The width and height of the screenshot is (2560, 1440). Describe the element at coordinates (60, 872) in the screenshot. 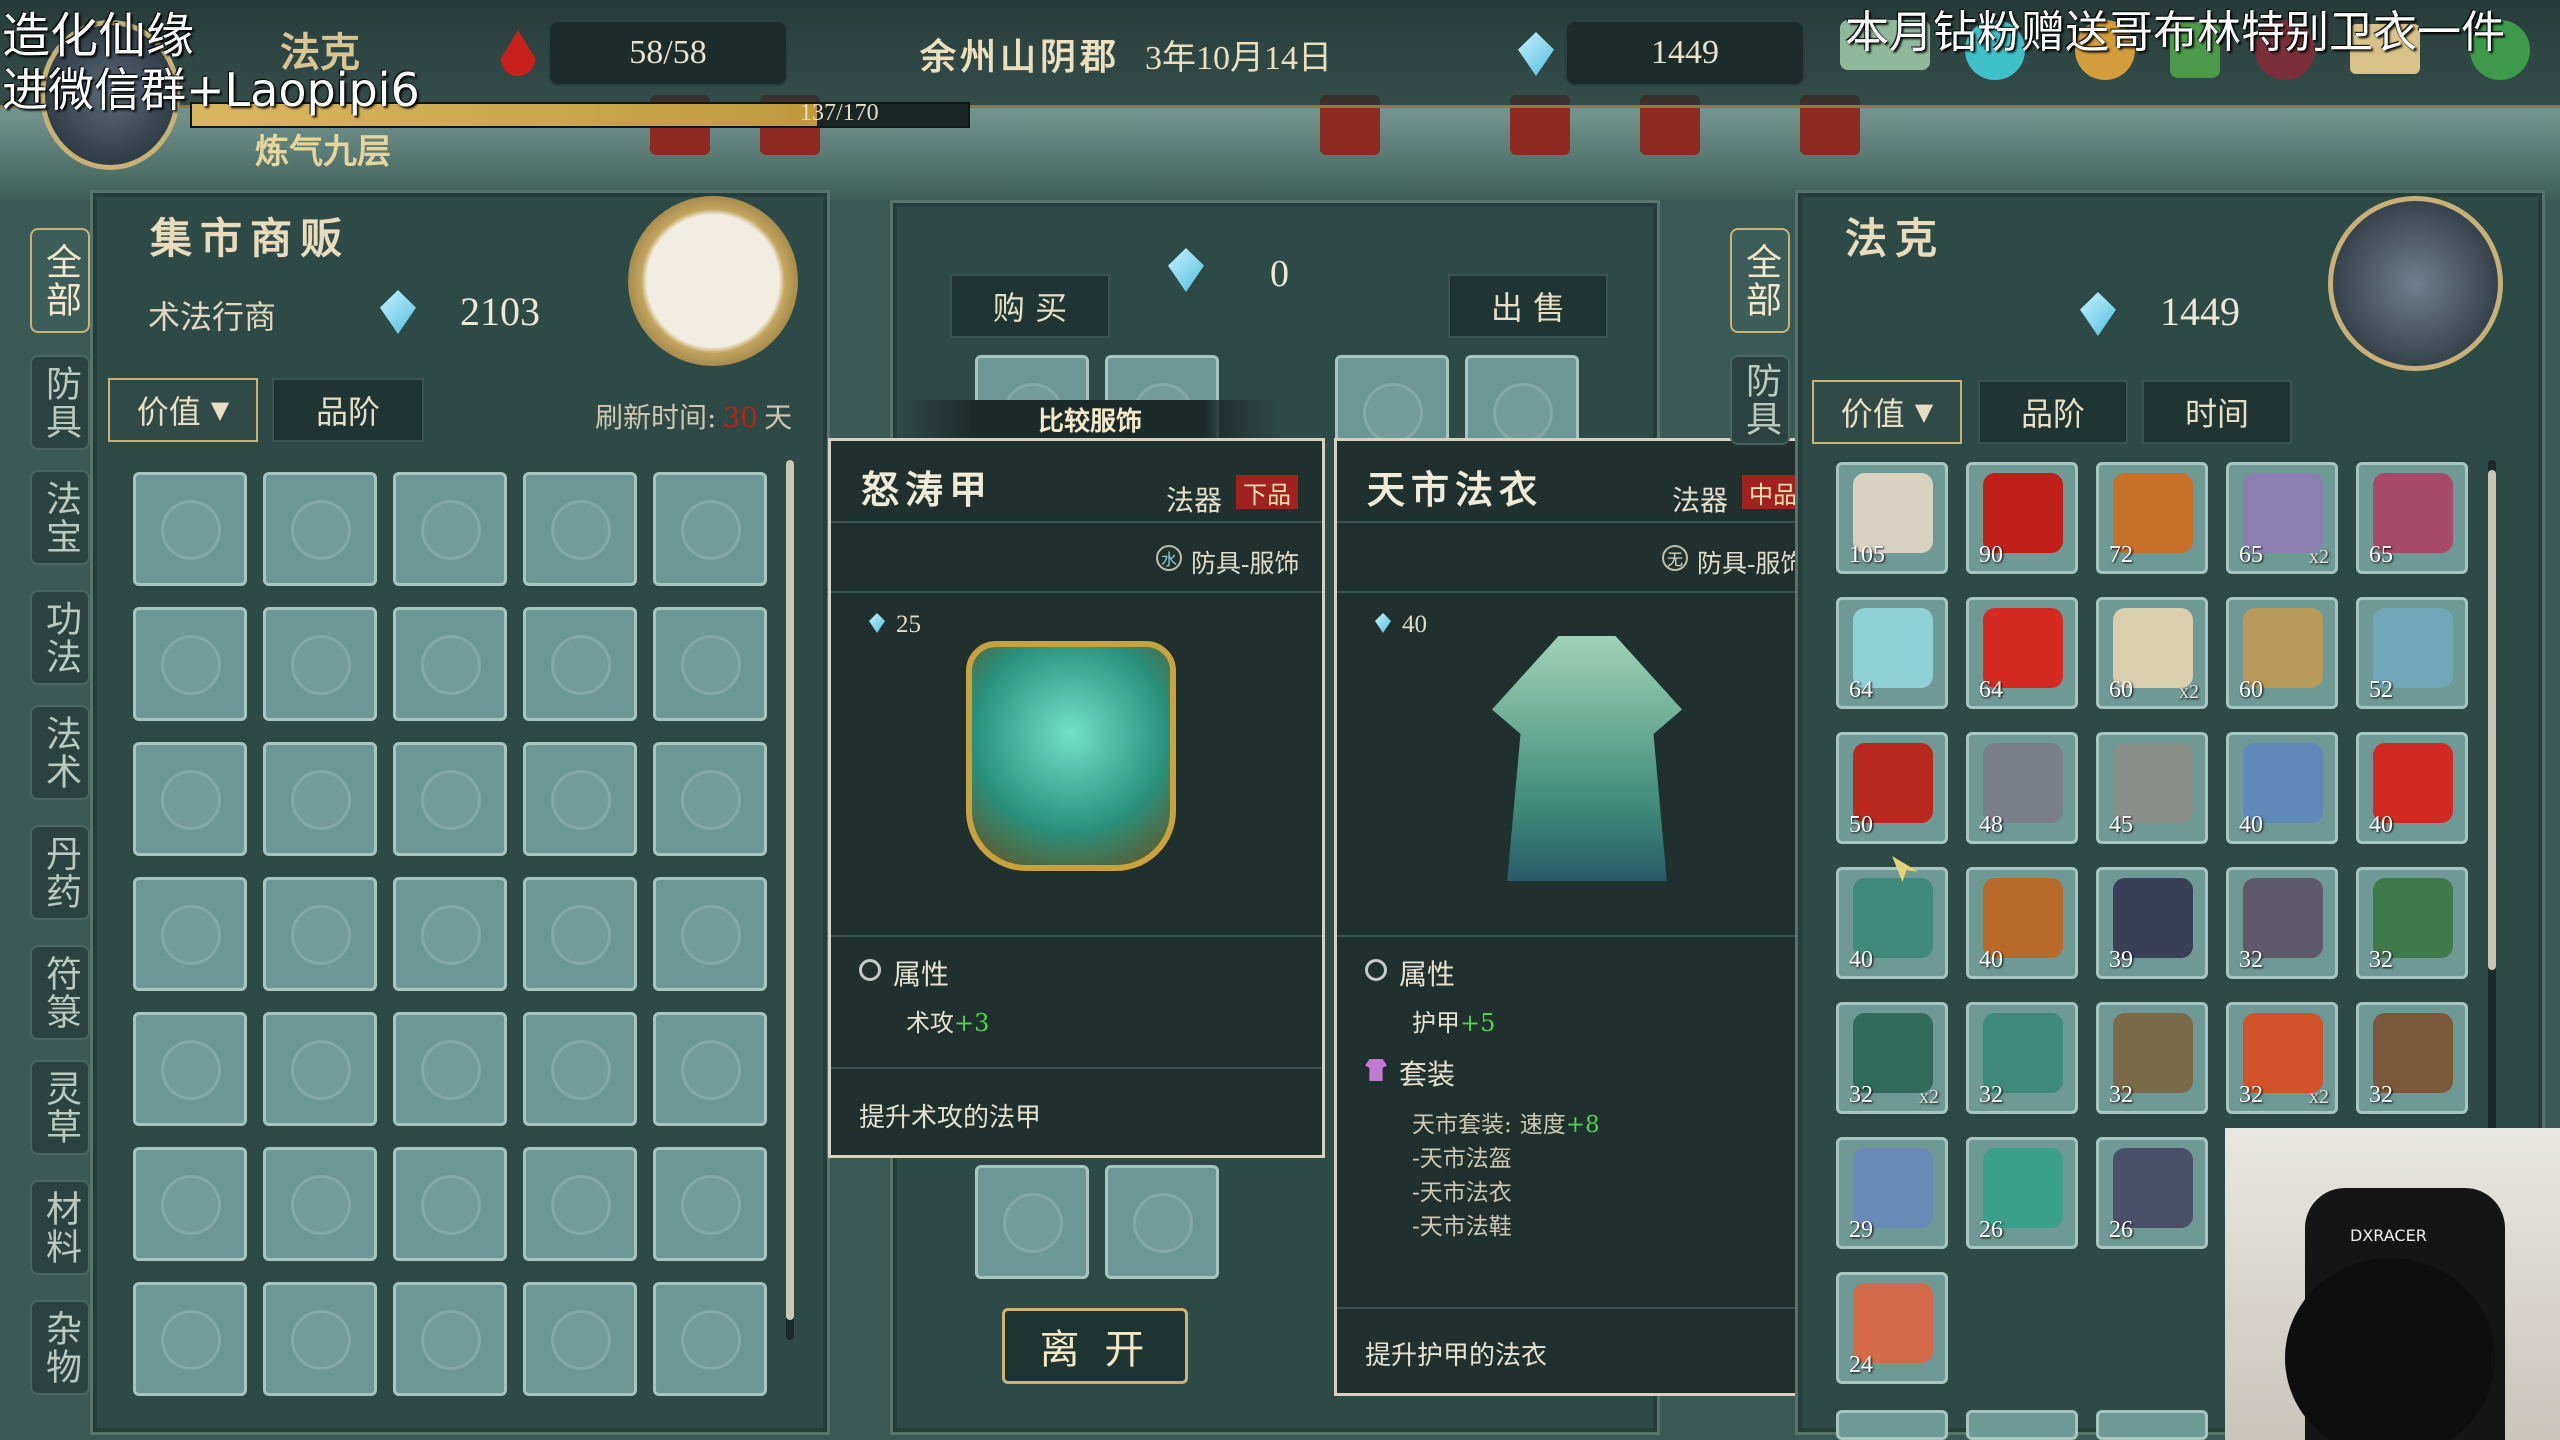

I see `shop-category-tab: 丹药` at that location.